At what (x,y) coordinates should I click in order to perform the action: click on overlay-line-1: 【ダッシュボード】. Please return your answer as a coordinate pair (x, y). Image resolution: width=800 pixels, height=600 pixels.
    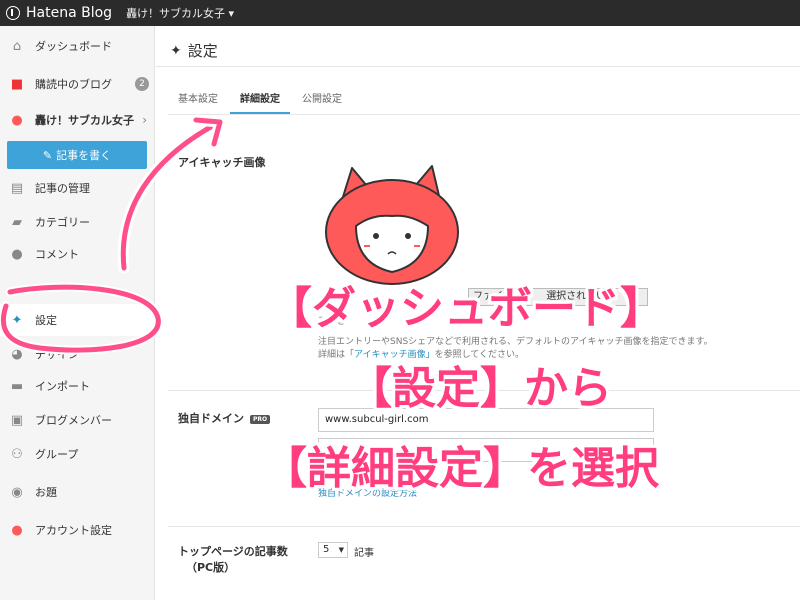
    Looking at the image, I should click on (466, 308).